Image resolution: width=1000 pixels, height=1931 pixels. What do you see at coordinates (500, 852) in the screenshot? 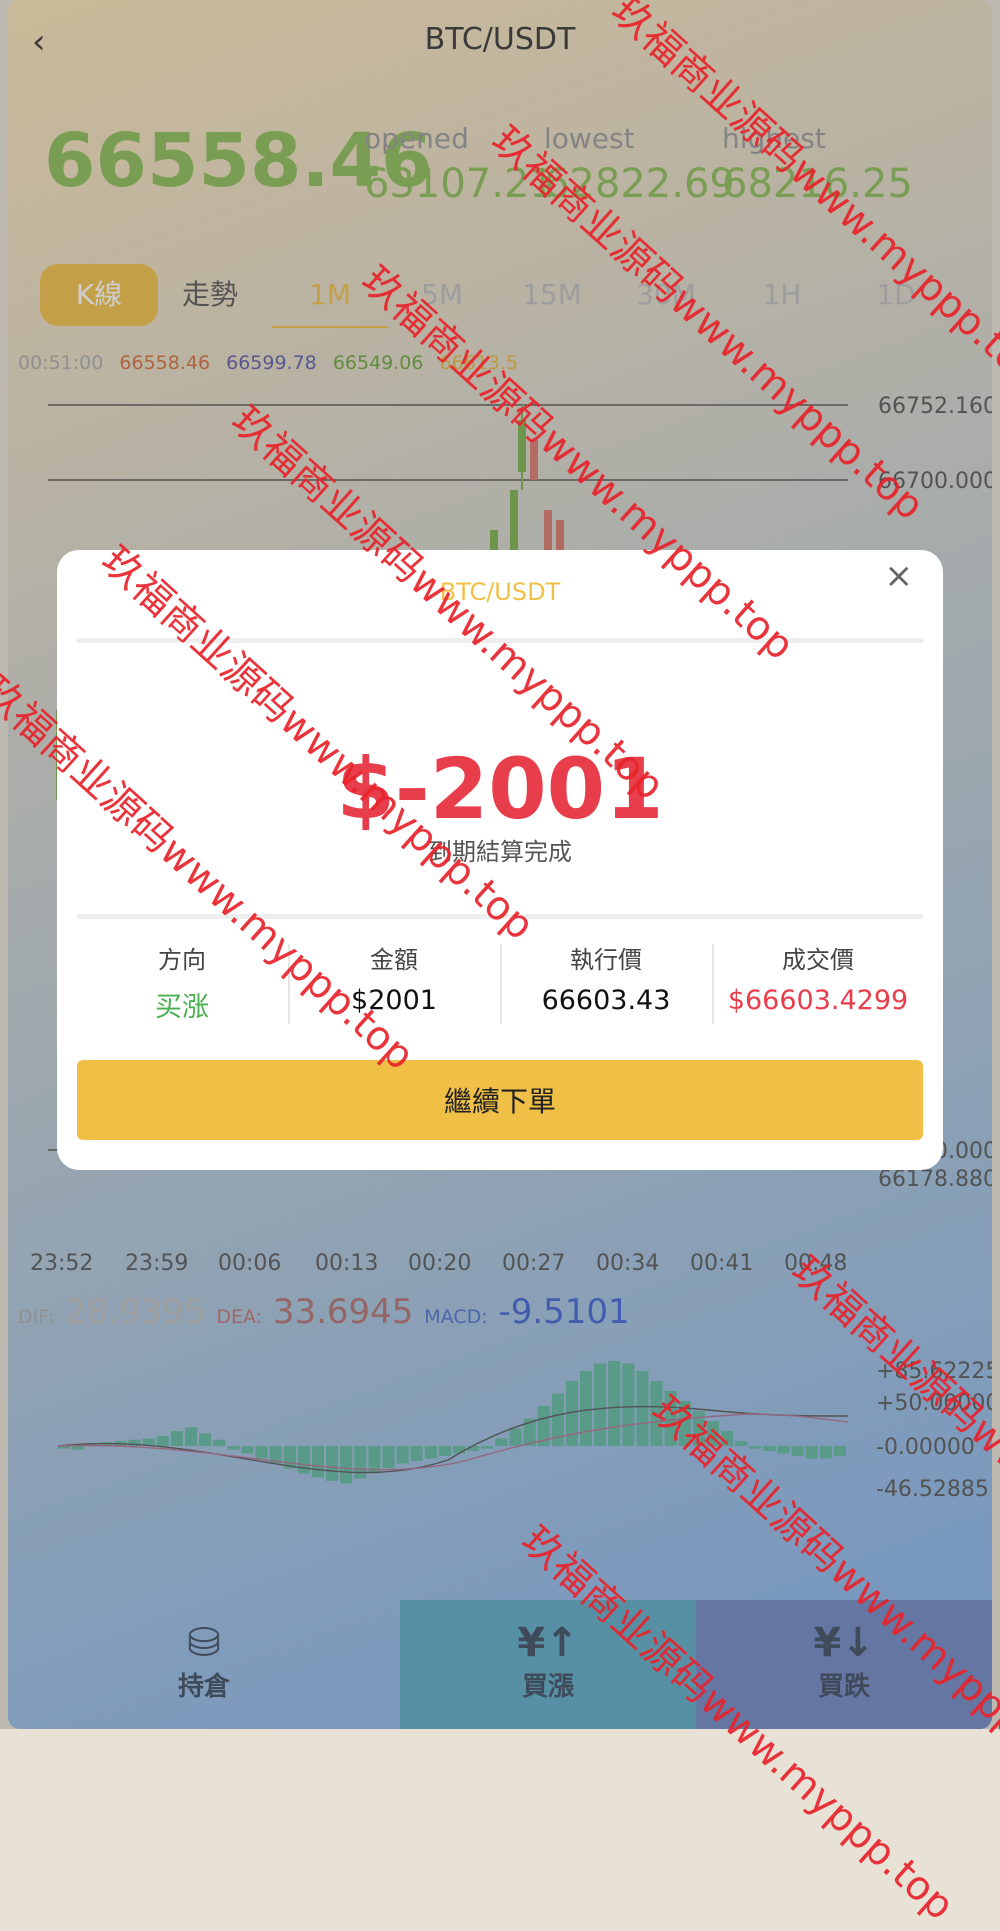
I see `settlement-status: 到期結算完成` at bounding box center [500, 852].